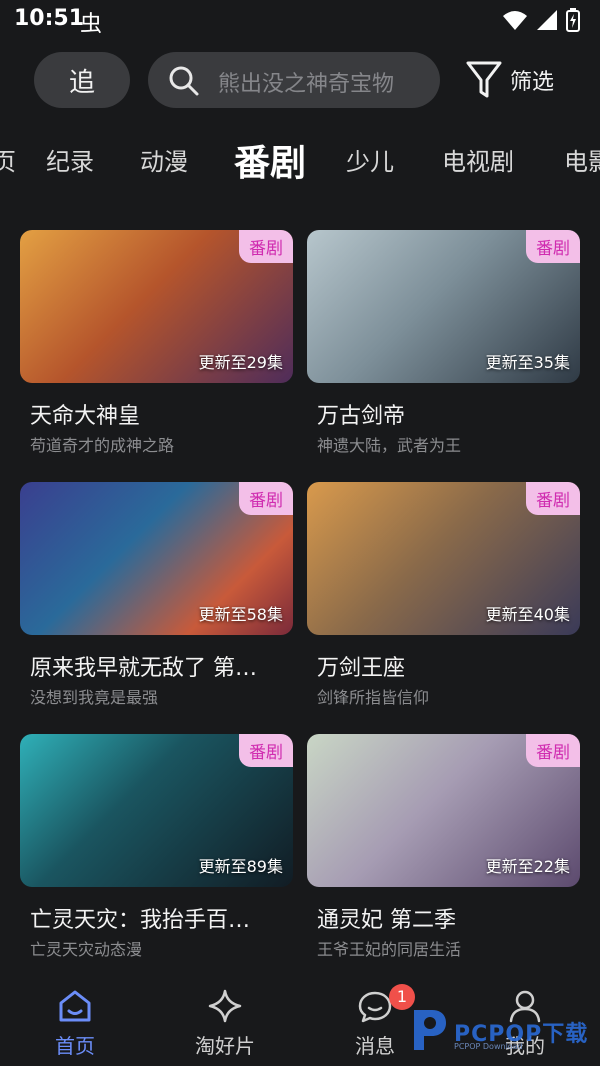 The image size is (600, 1066). What do you see at coordinates (389, 445) in the screenshot?
I see `card-subtitle: 神遗大陆，武者为王` at bounding box center [389, 445].